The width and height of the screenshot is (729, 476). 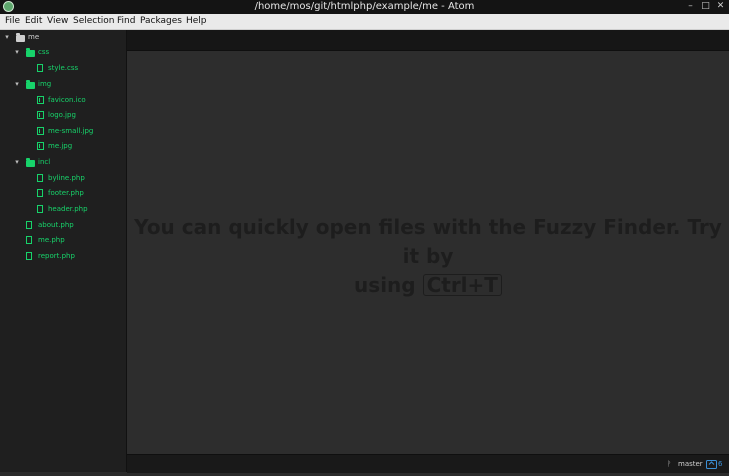 I want to click on tree-item-label: incl, so click(x=44, y=162).